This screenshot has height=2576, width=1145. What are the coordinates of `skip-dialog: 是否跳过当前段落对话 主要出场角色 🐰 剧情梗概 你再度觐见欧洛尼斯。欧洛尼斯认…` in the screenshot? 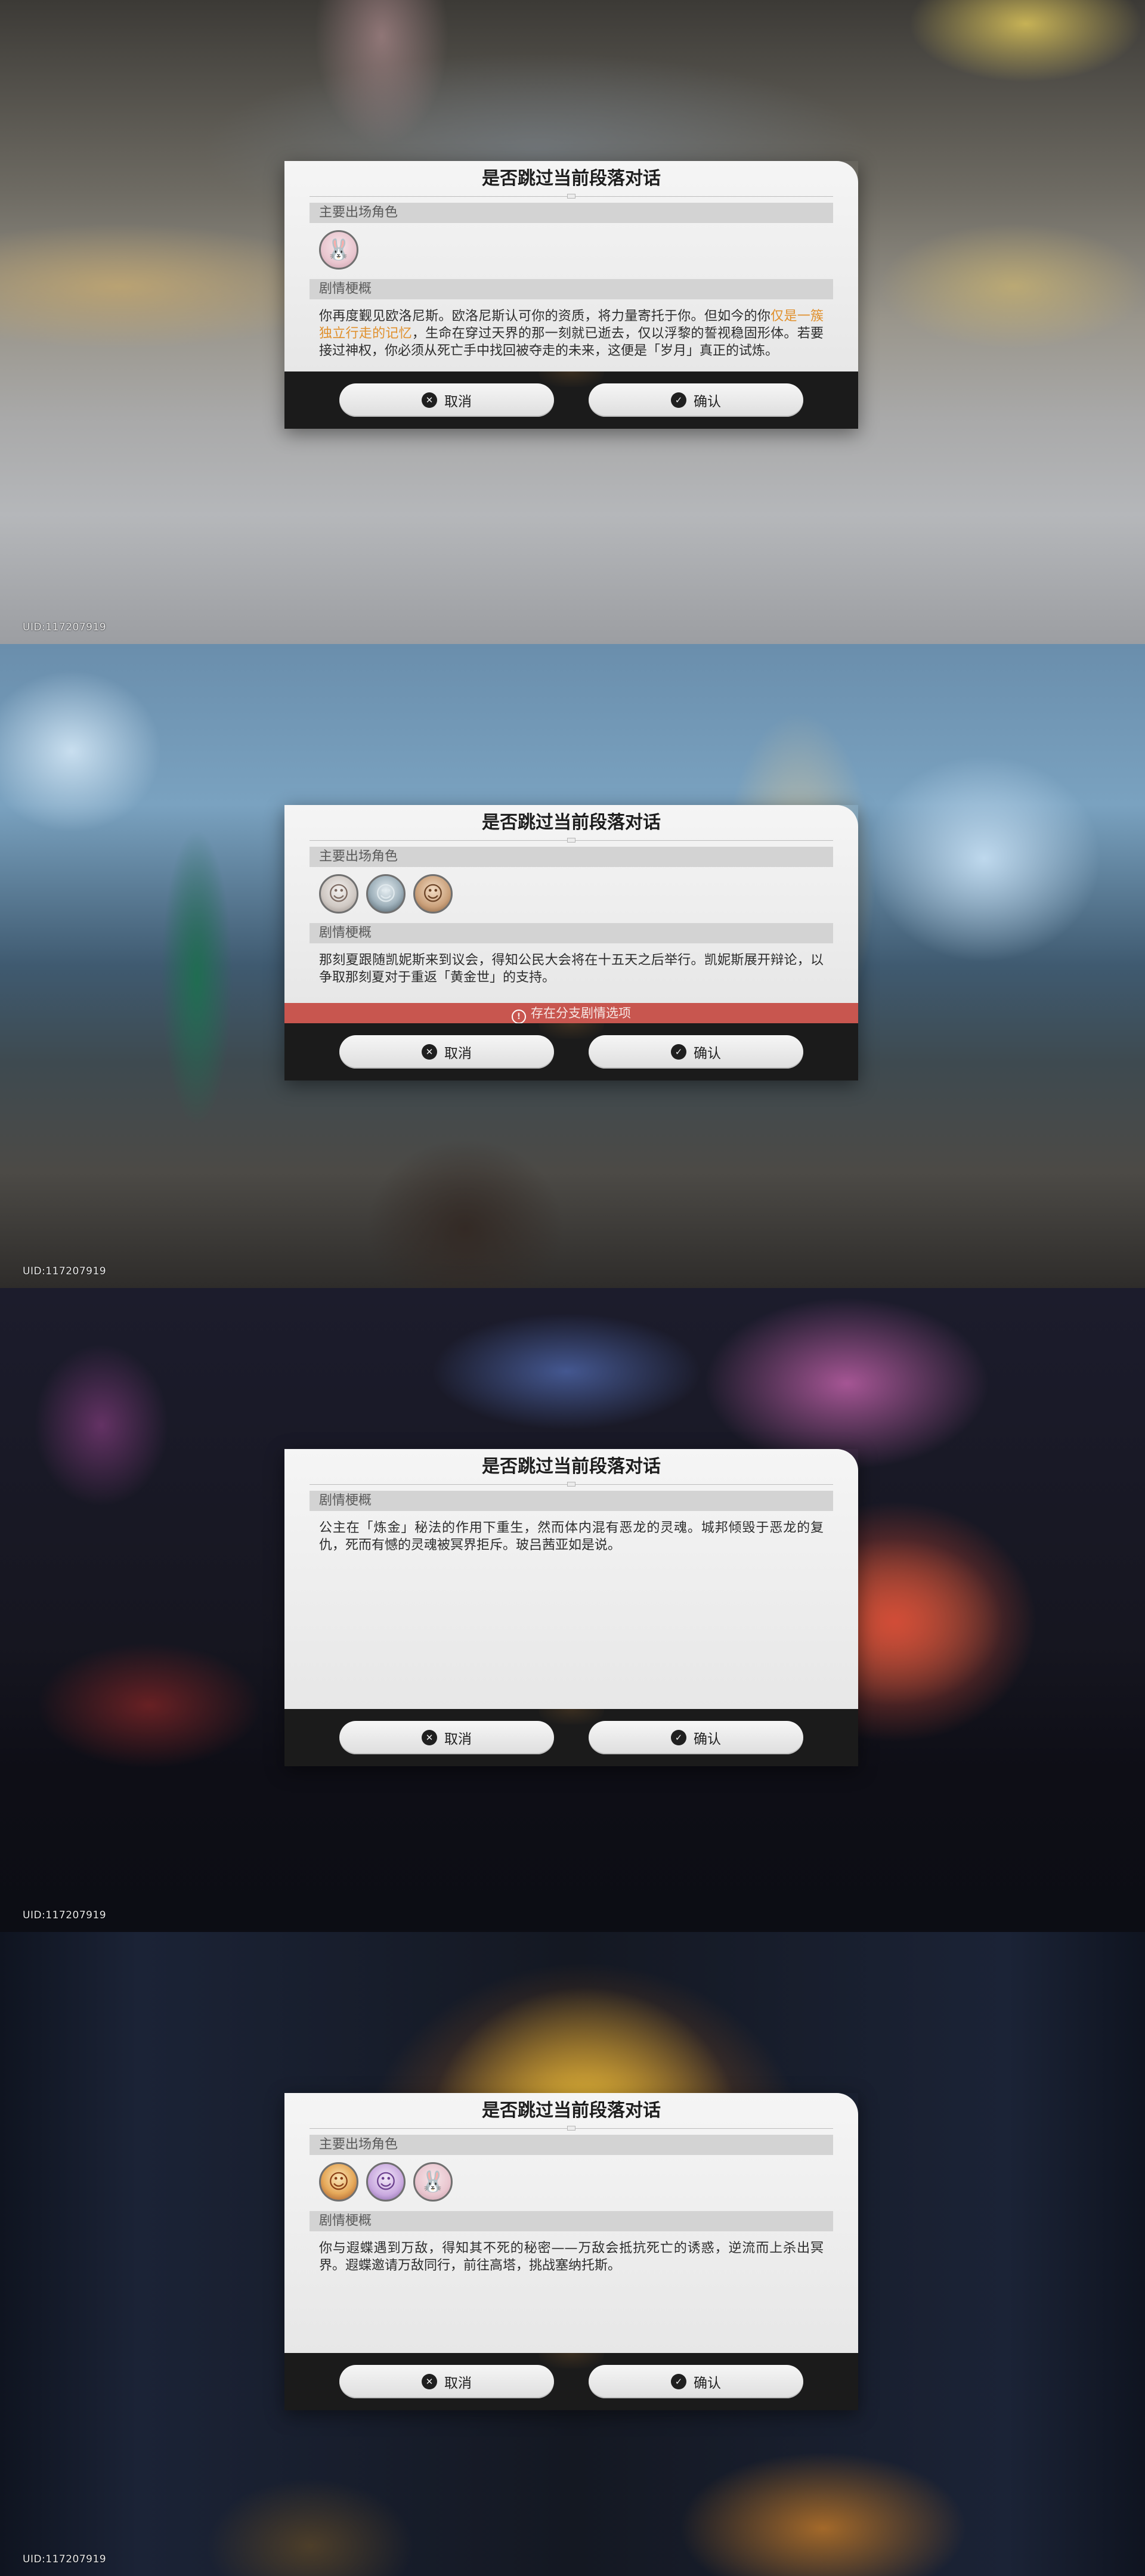 It's located at (571, 295).